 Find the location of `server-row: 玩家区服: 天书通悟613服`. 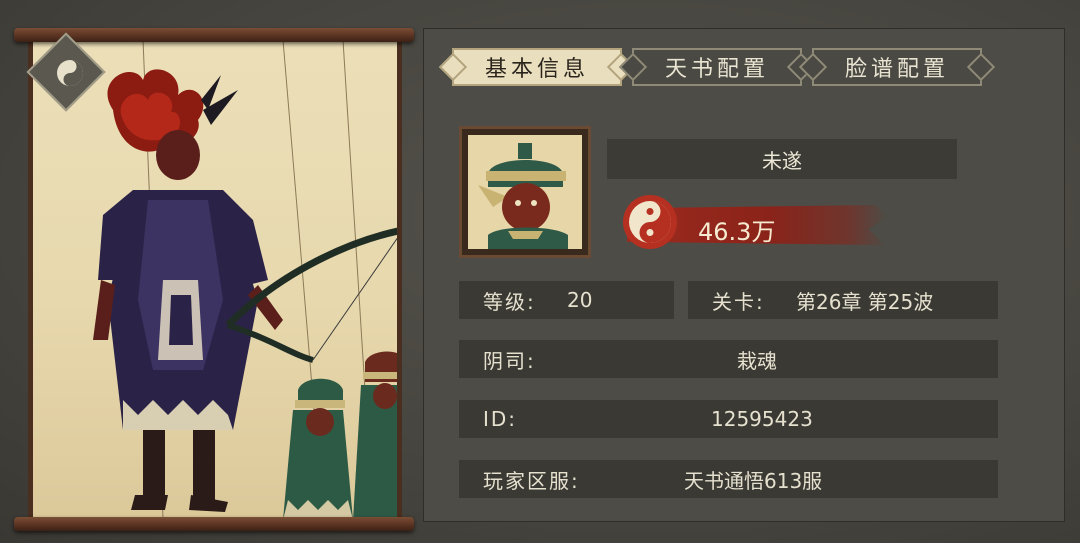

server-row: 玩家区服: 天书通悟613服 is located at coordinates (728, 479).